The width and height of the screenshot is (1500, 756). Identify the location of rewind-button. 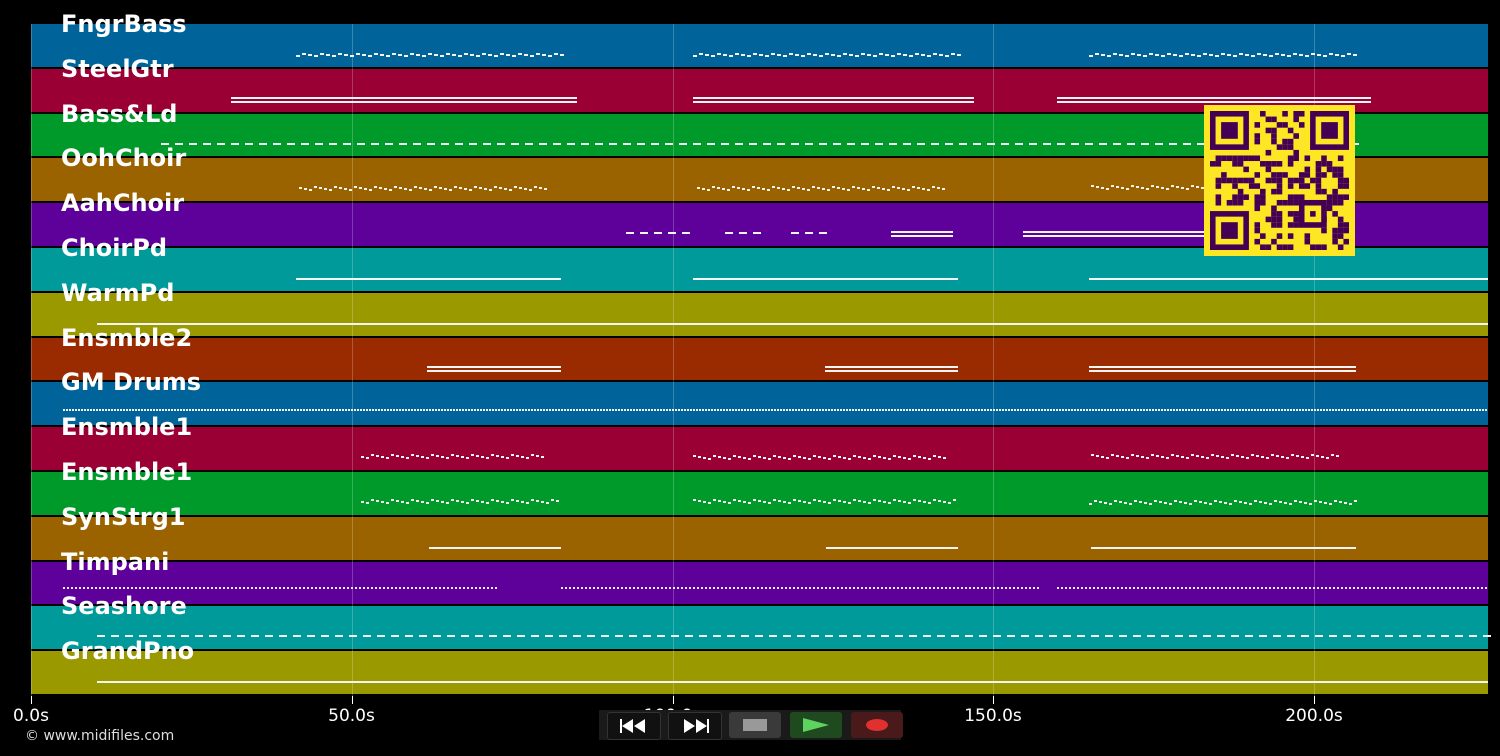
(634, 726).